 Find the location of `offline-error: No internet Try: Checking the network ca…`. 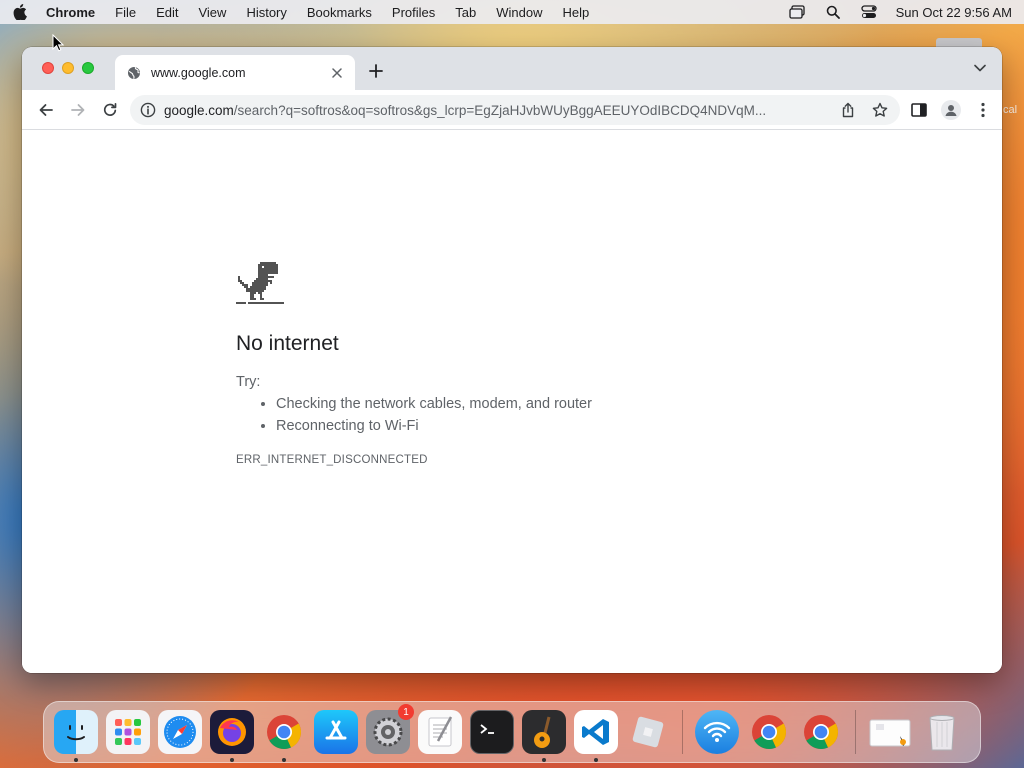

offline-error: No internet Try: Checking the network ca… is located at coordinates (496, 363).